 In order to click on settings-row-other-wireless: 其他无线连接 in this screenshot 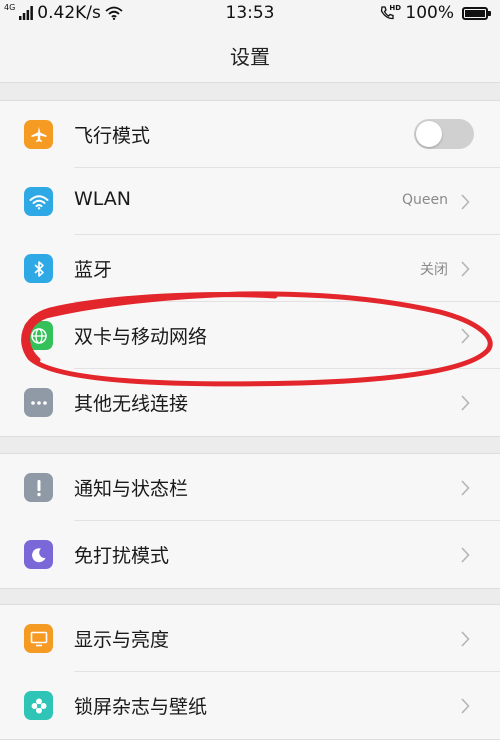, I will do `click(250, 402)`.